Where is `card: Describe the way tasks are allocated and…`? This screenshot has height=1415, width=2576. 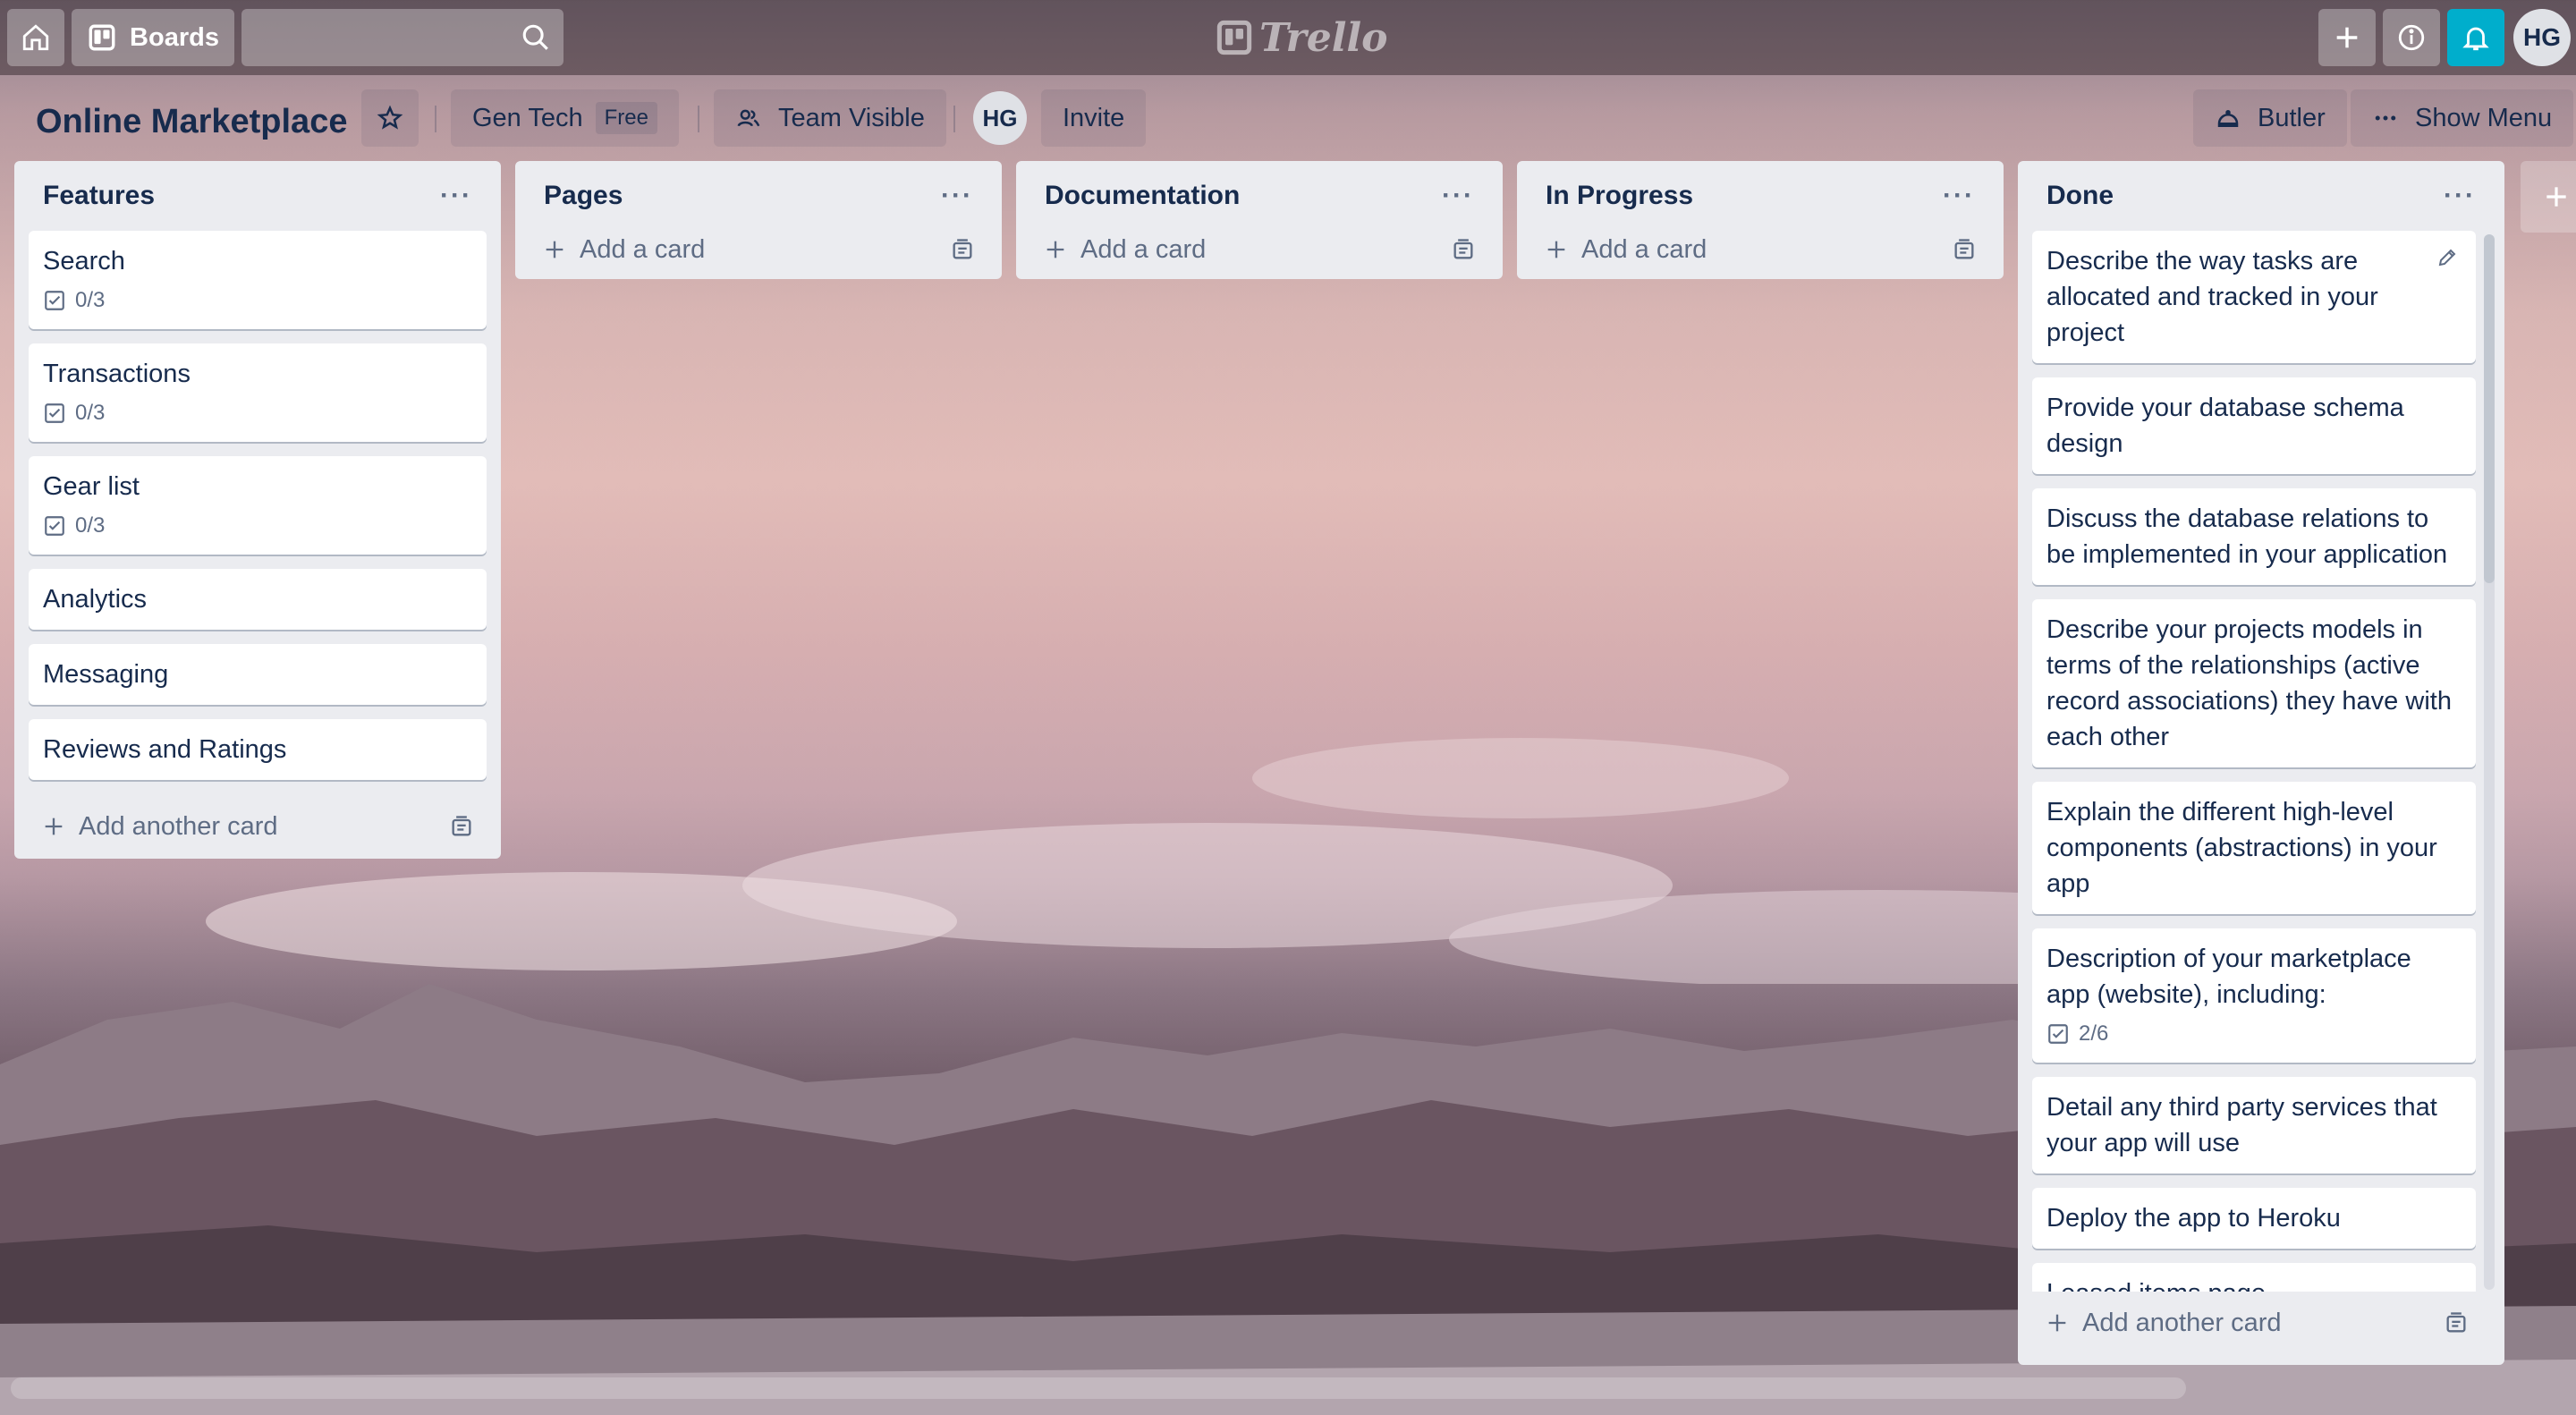
card: Describe the way tasks are allocated and… is located at coordinates (2254, 297).